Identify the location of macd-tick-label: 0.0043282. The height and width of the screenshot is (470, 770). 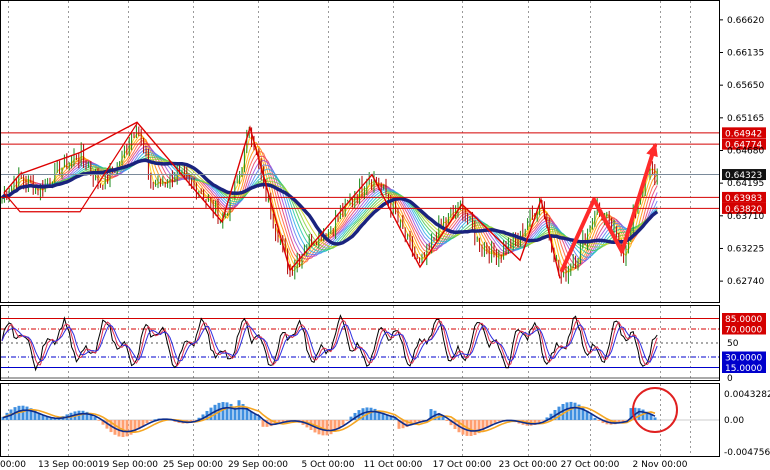
(747, 395).